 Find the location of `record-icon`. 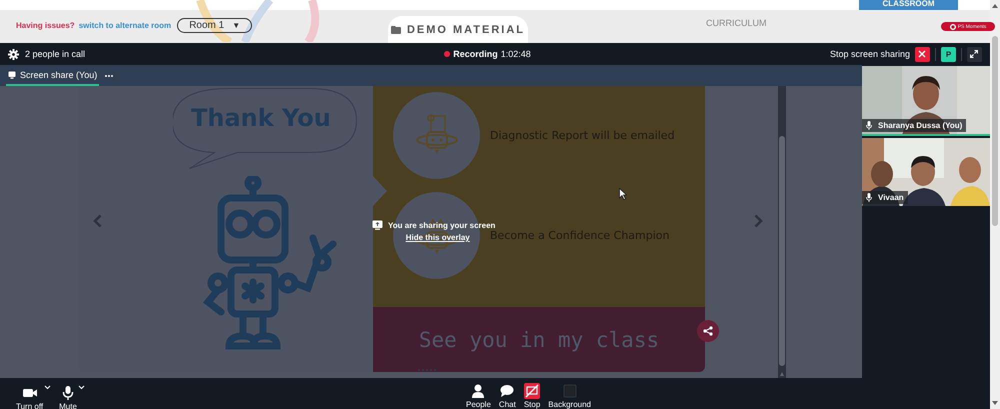

record-icon is located at coordinates (953, 27).